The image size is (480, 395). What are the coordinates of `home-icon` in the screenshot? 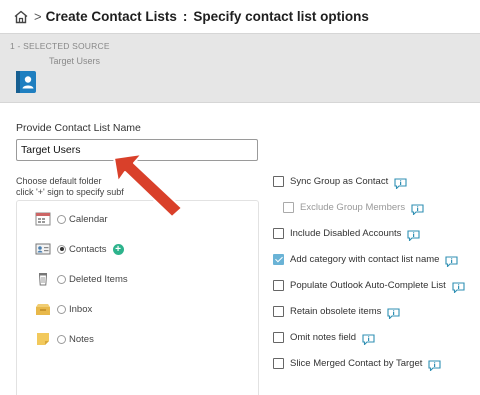 It's located at (21, 17).